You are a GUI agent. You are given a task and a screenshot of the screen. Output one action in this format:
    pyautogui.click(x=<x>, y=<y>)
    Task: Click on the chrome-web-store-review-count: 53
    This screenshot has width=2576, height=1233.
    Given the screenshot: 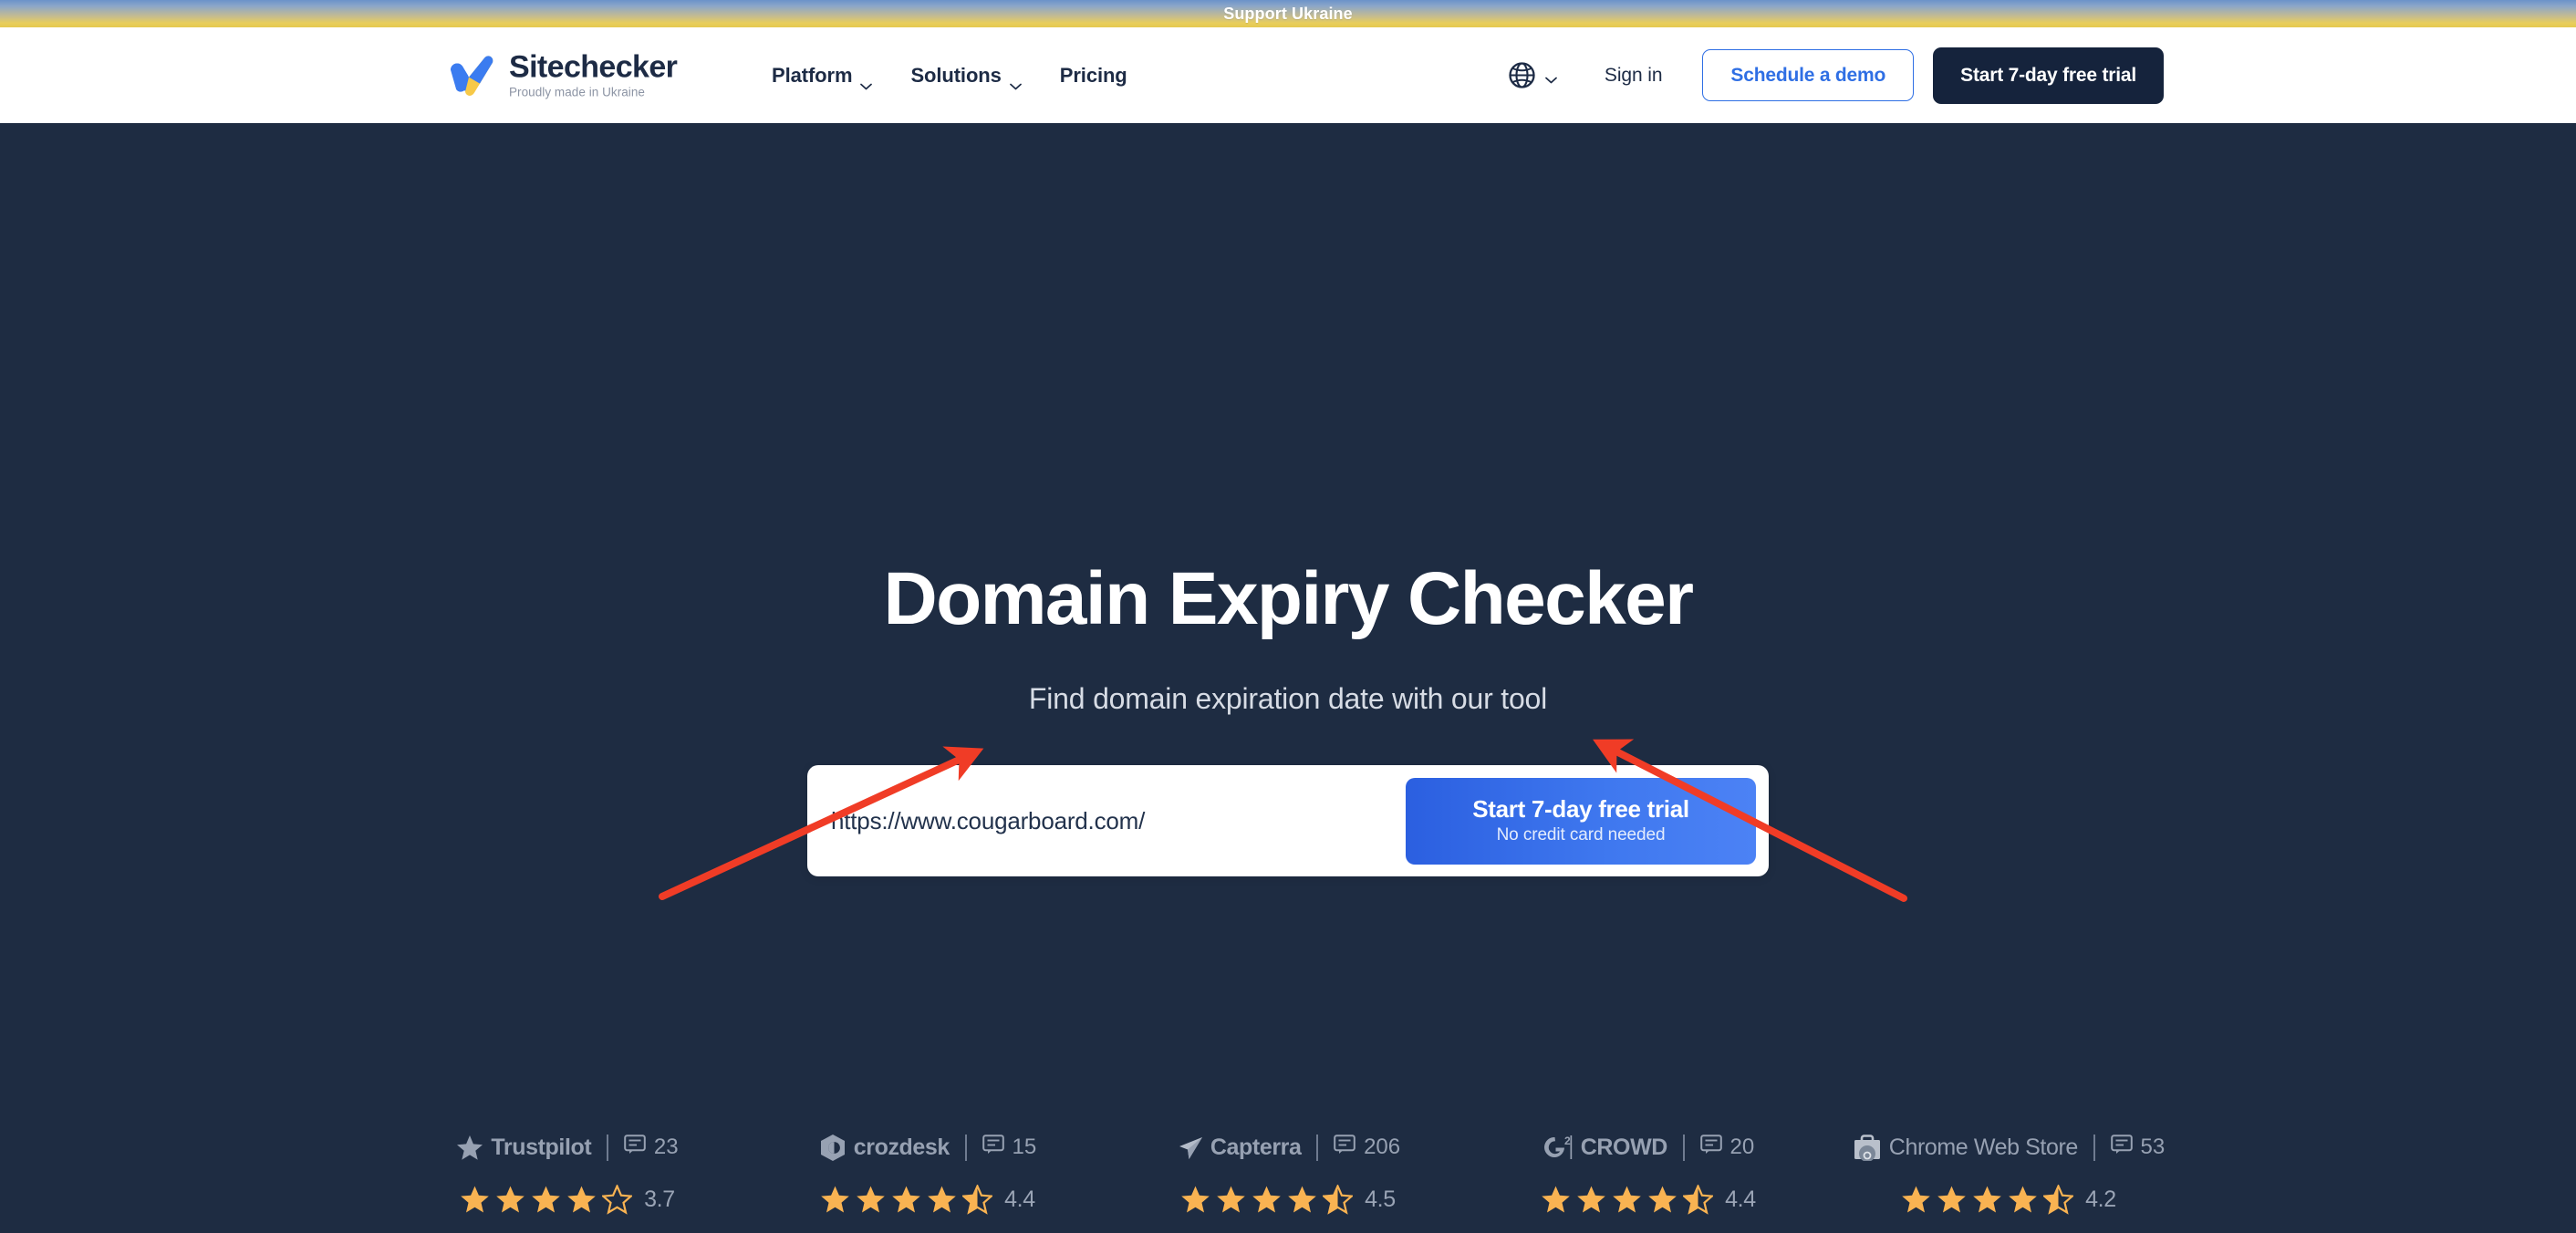 What is the action you would take?
    pyautogui.click(x=2138, y=1148)
    